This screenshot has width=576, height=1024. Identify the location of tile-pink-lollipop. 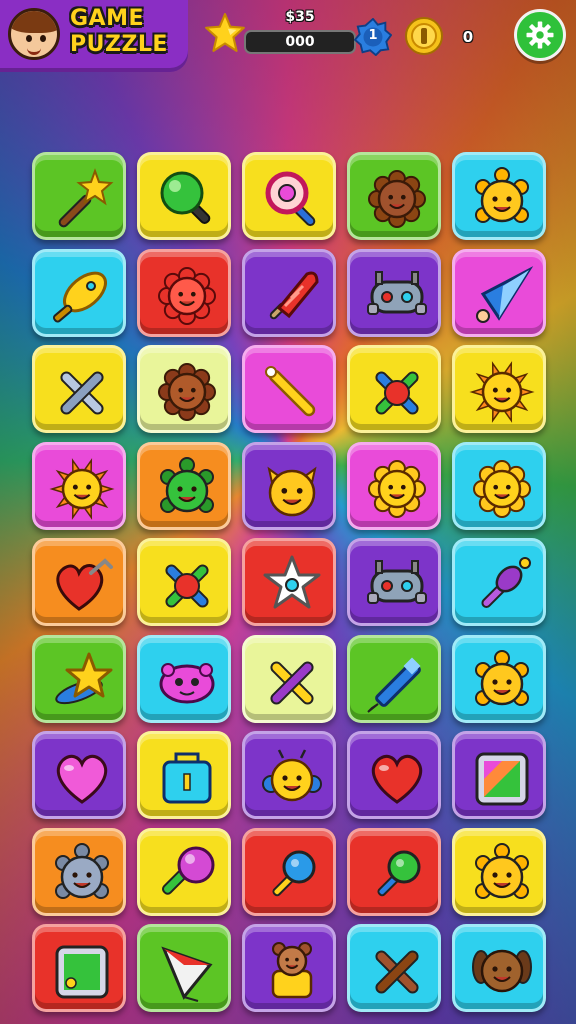
(184, 871).